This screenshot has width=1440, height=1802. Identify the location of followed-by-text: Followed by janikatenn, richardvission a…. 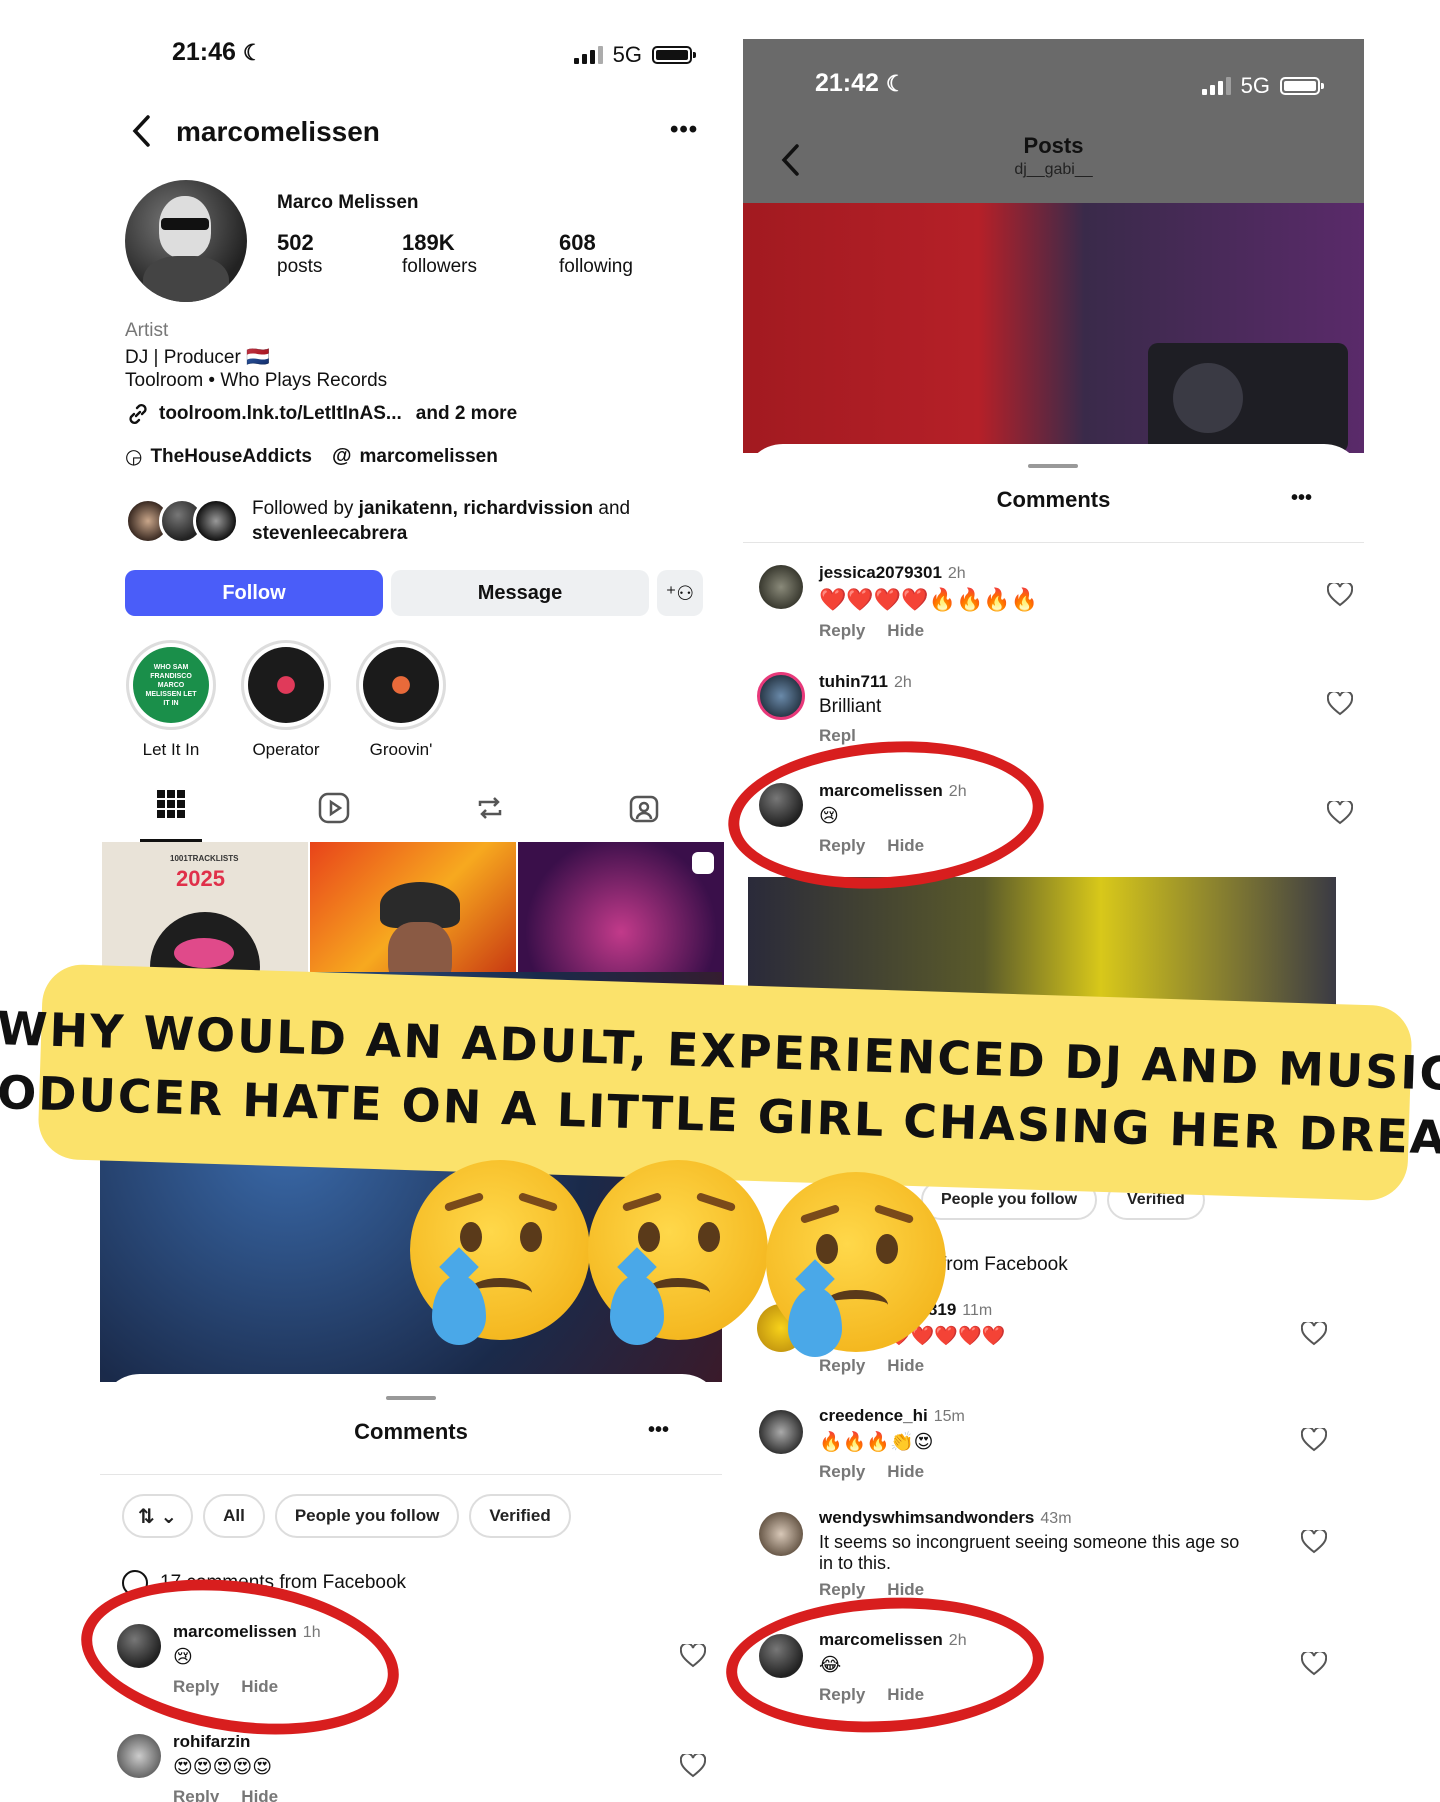
(462, 521).